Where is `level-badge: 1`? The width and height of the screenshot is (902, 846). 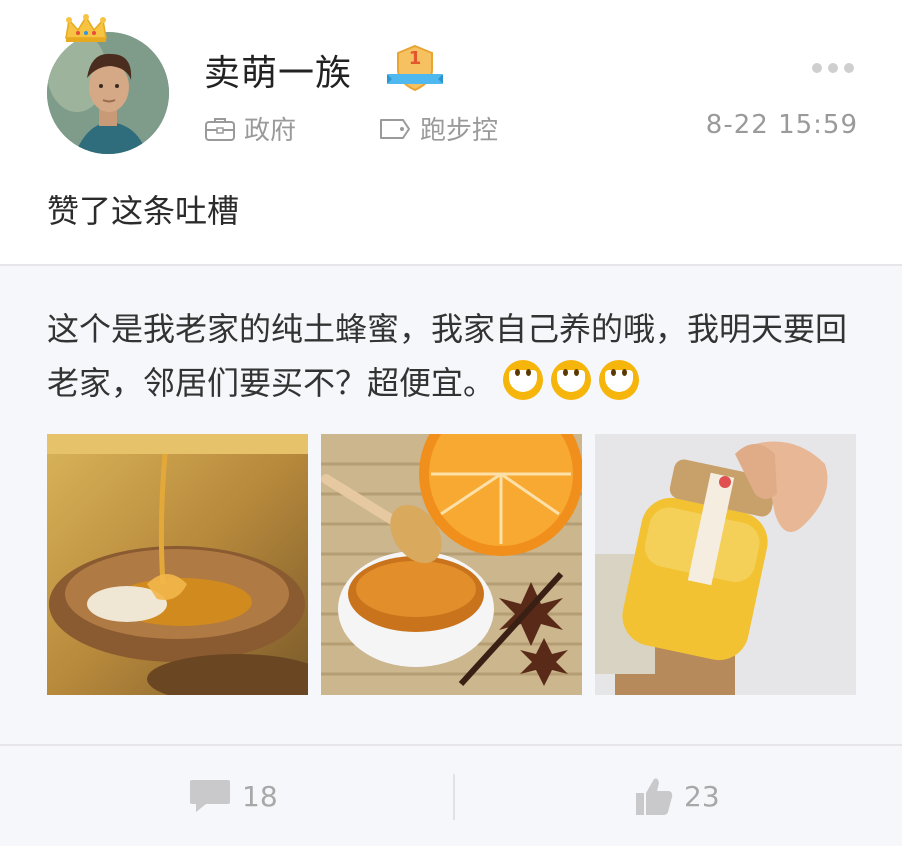
level-badge: 1 is located at coordinates (415, 69).